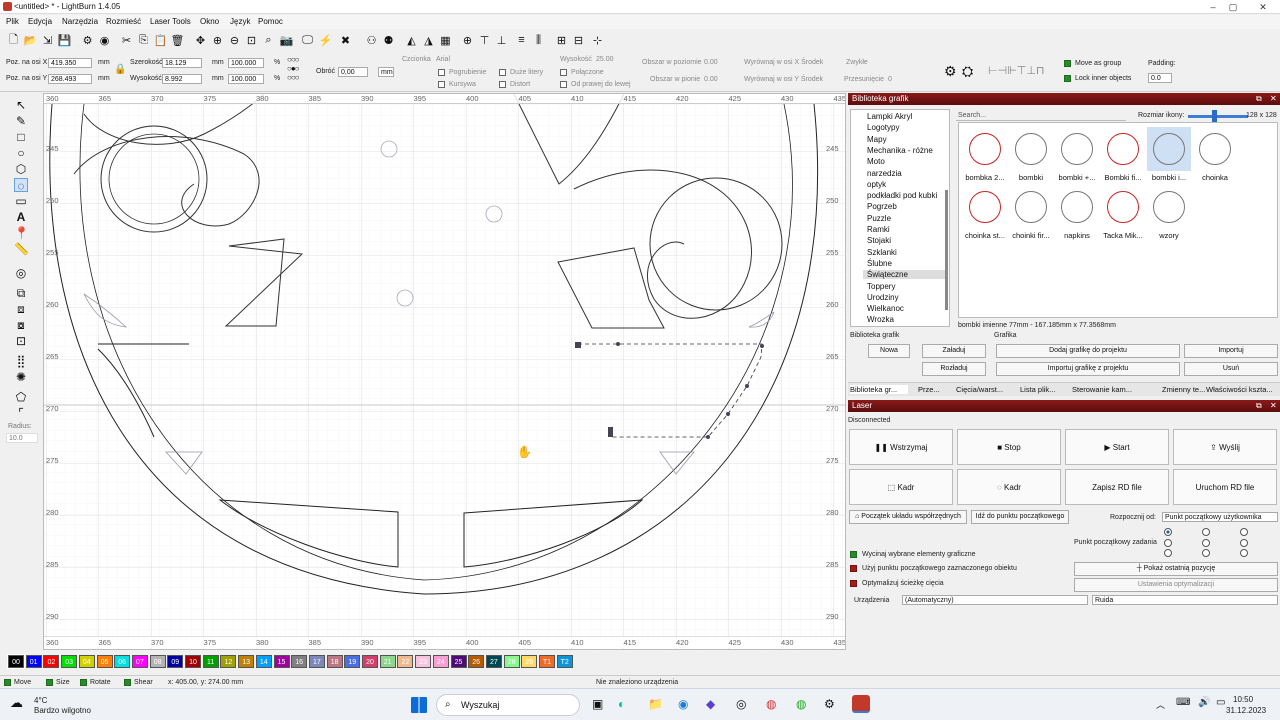 The height and width of the screenshot is (720, 1280). Describe the element at coordinates (21, 413) in the screenshot. I see `corner-icon: ⌜` at that location.